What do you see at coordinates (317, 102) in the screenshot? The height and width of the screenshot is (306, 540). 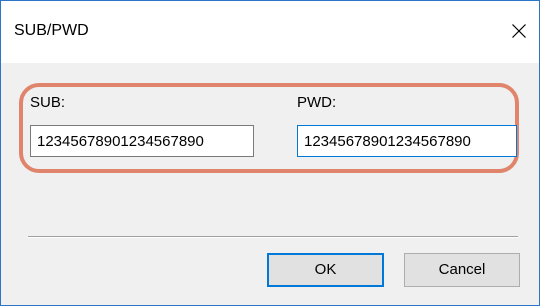 I see `pwd-label: PWD:` at bounding box center [317, 102].